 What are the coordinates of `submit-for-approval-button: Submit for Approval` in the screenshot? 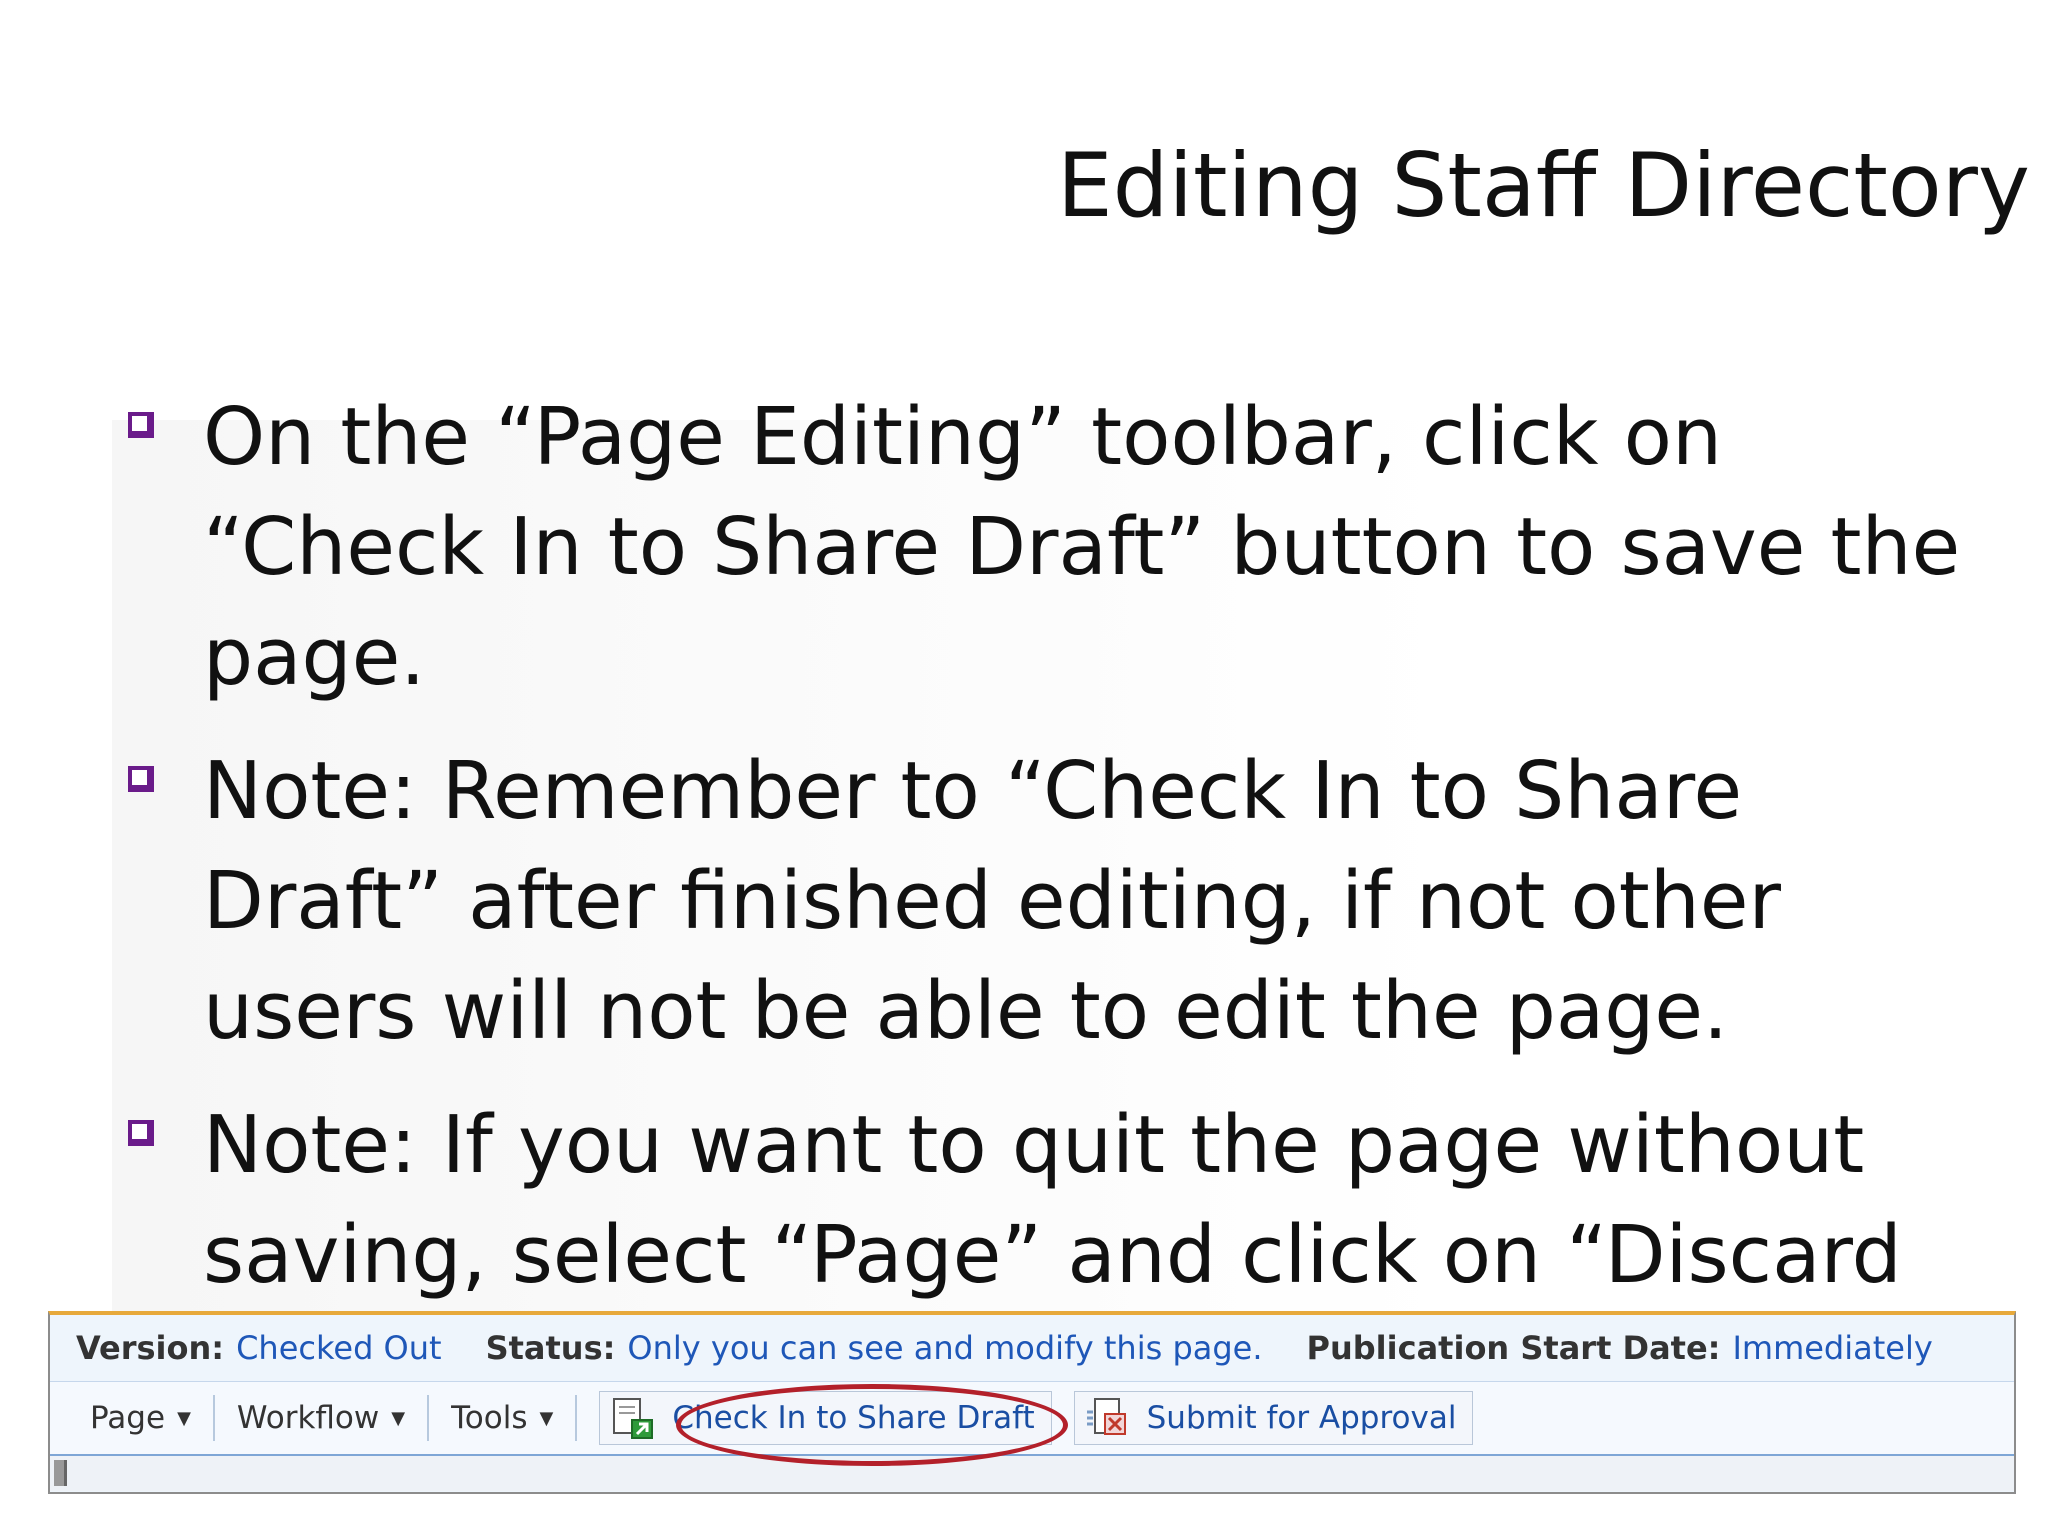 It's located at (1273, 1418).